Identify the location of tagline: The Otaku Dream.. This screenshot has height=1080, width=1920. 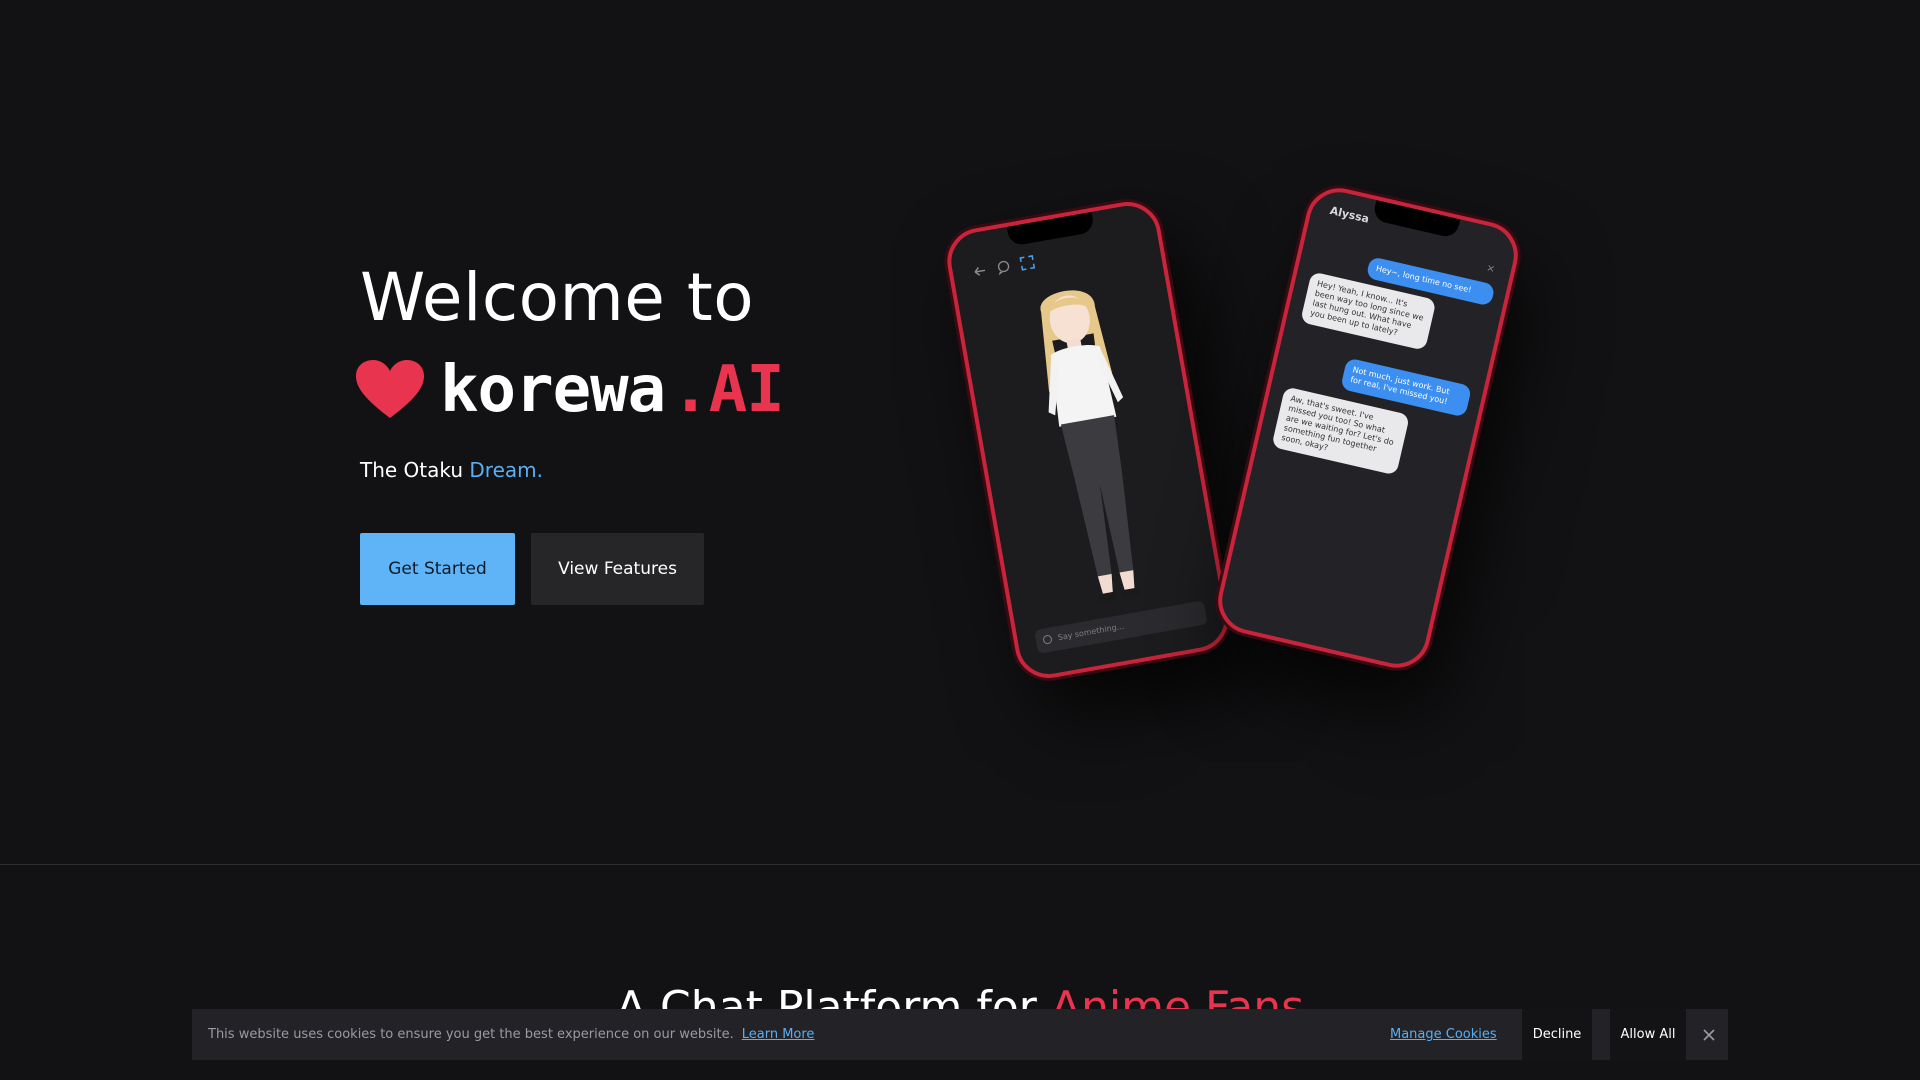
(451, 470).